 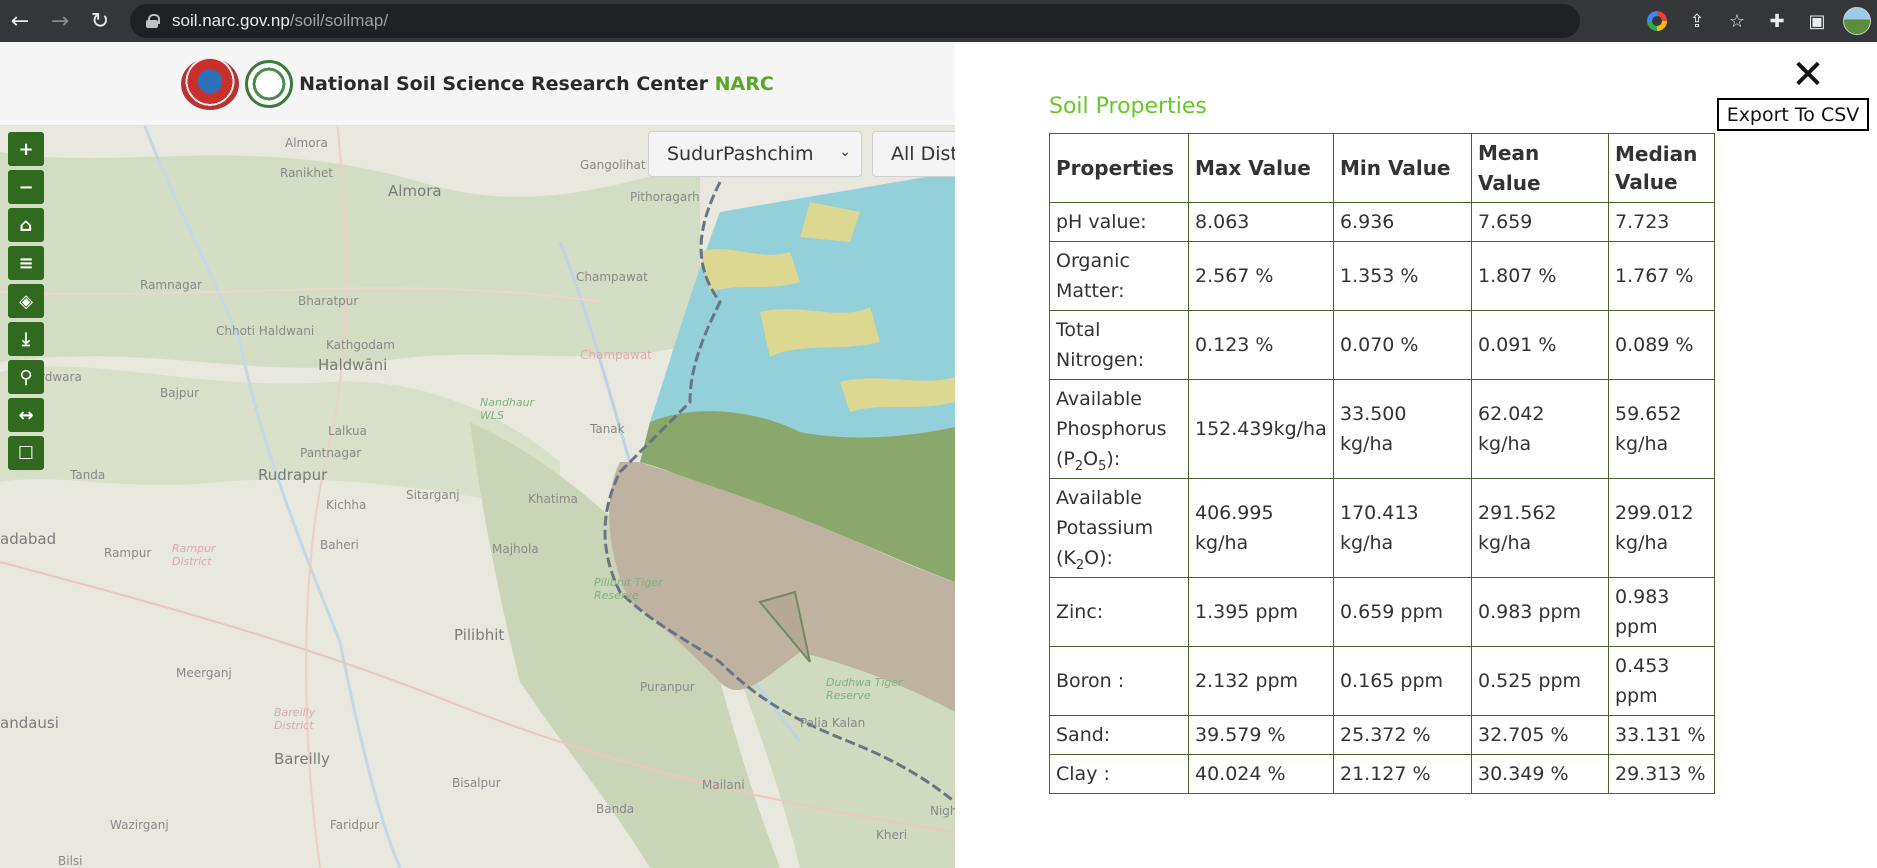 What do you see at coordinates (1737, 21) in the screenshot?
I see `bookmark-star-icon: ☆` at bounding box center [1737, 21].